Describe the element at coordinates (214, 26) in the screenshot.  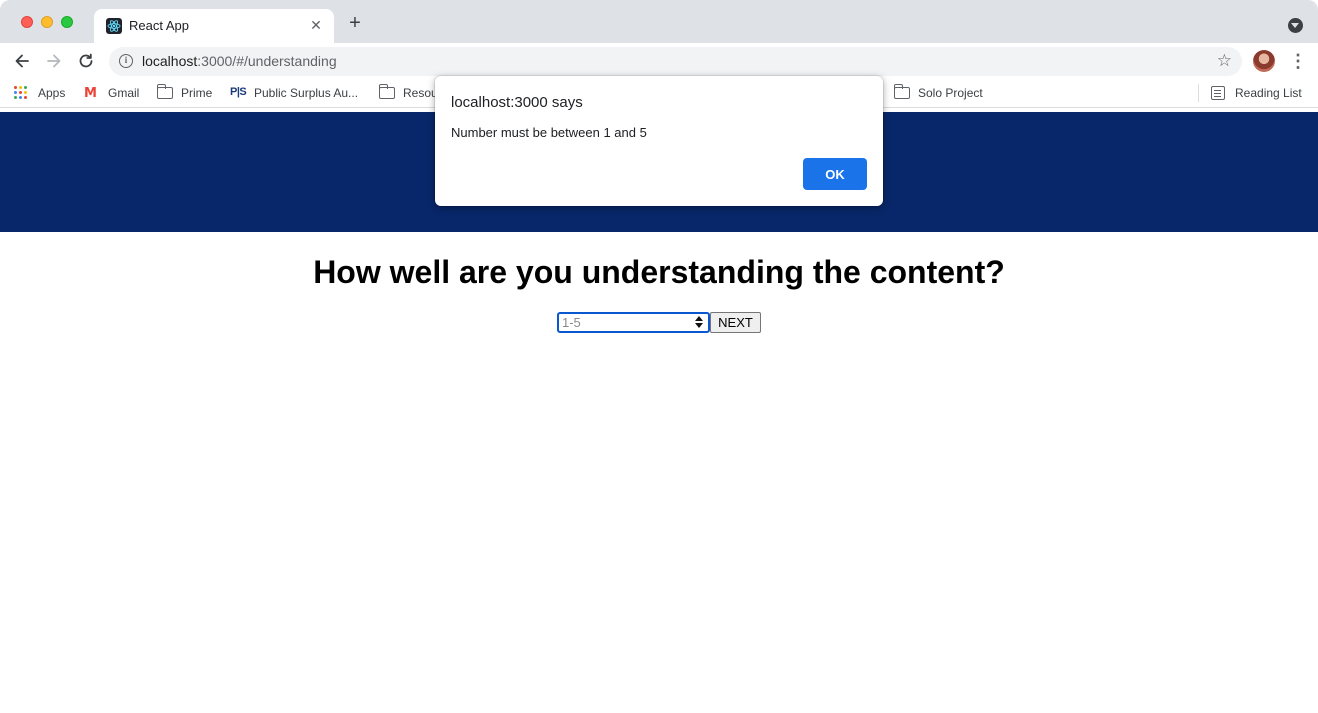
I see `tab-react-app: React App ✕` at that location.